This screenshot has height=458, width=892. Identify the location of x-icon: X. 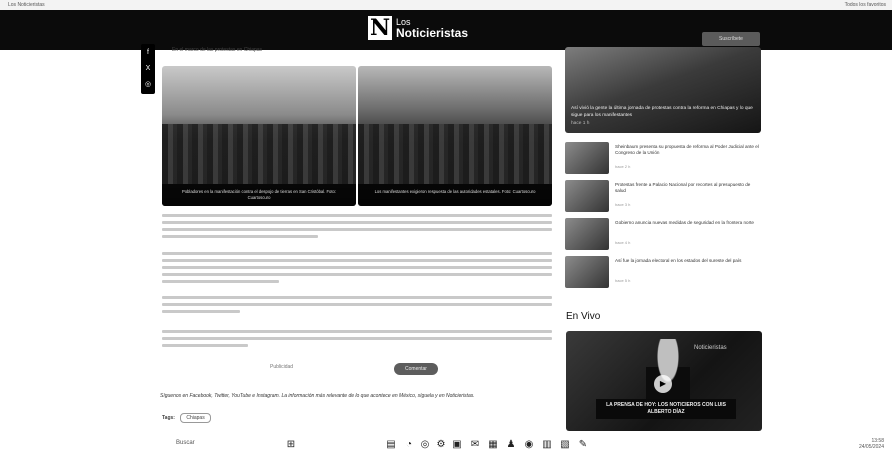
(148, 69).